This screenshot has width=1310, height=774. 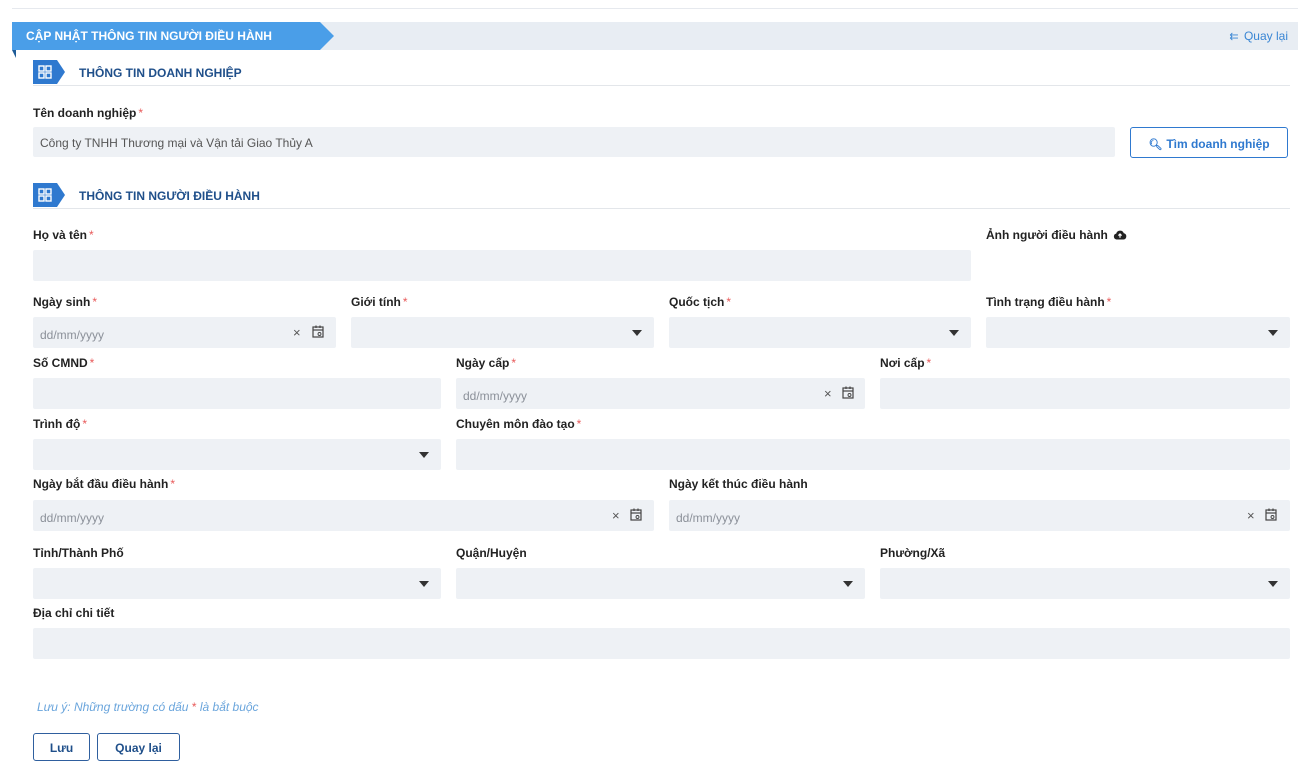 I want to click on gender-select, so click(x=502, y=332).